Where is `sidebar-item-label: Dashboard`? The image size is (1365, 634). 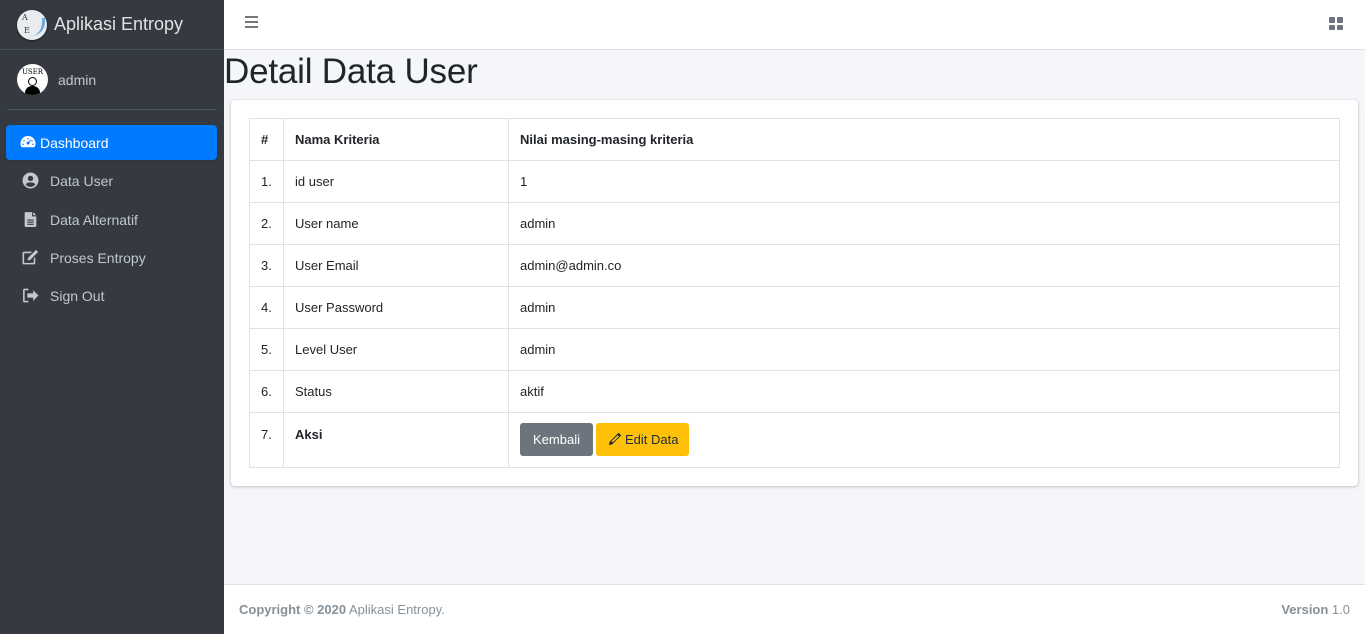
sidebar-item-label: Dashboard is located at coordinates (74, 142).